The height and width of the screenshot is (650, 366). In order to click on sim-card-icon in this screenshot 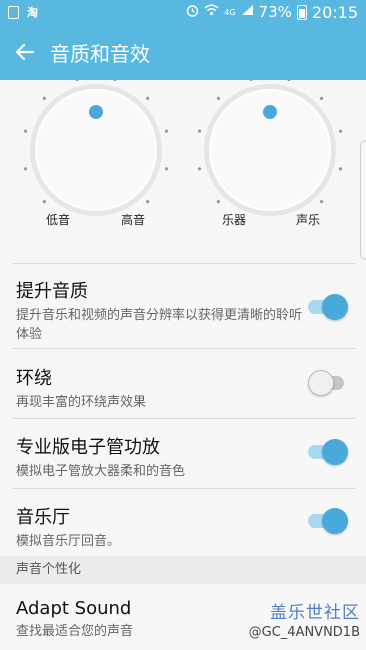, I will do `click(13, 12)`.